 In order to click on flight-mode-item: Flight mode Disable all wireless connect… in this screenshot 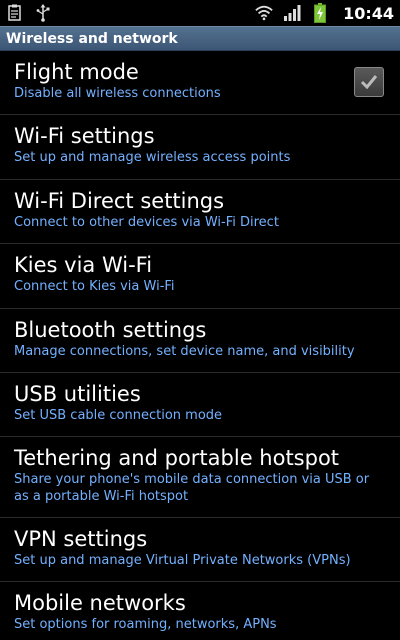, I will do `click(200, 83)`.